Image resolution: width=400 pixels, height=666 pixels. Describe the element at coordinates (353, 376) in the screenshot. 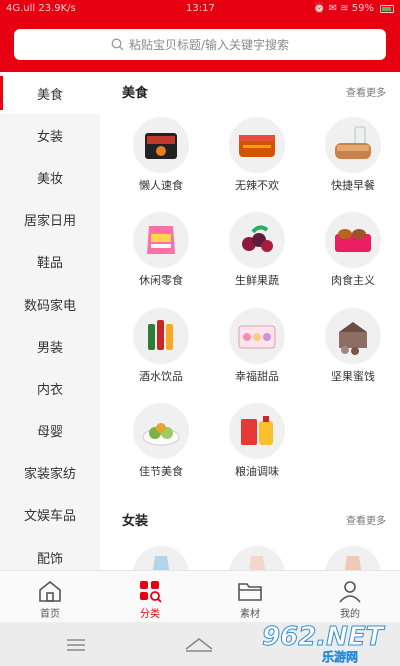

I see `tile-label: 坚果蜜饯` at that location.